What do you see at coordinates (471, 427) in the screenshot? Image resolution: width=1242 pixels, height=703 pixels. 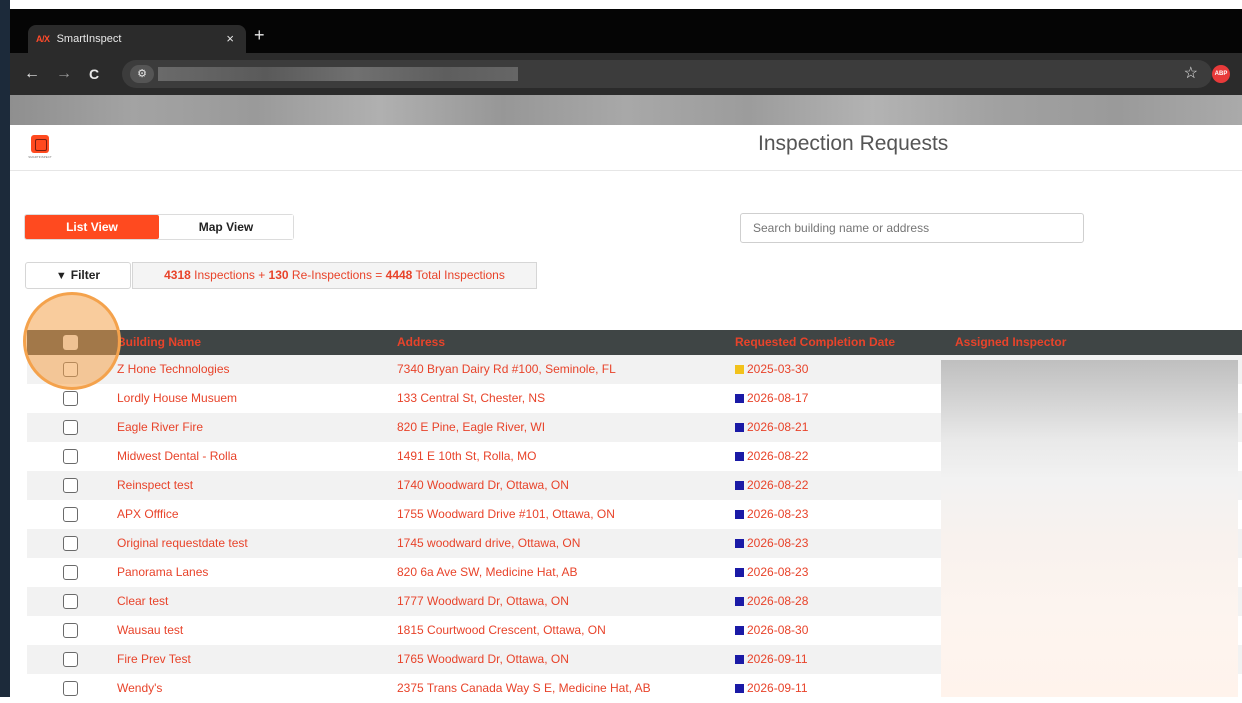 I see `address-cell: 820 E Pine, Eagle River, WI` at bounding box center [471, 427].